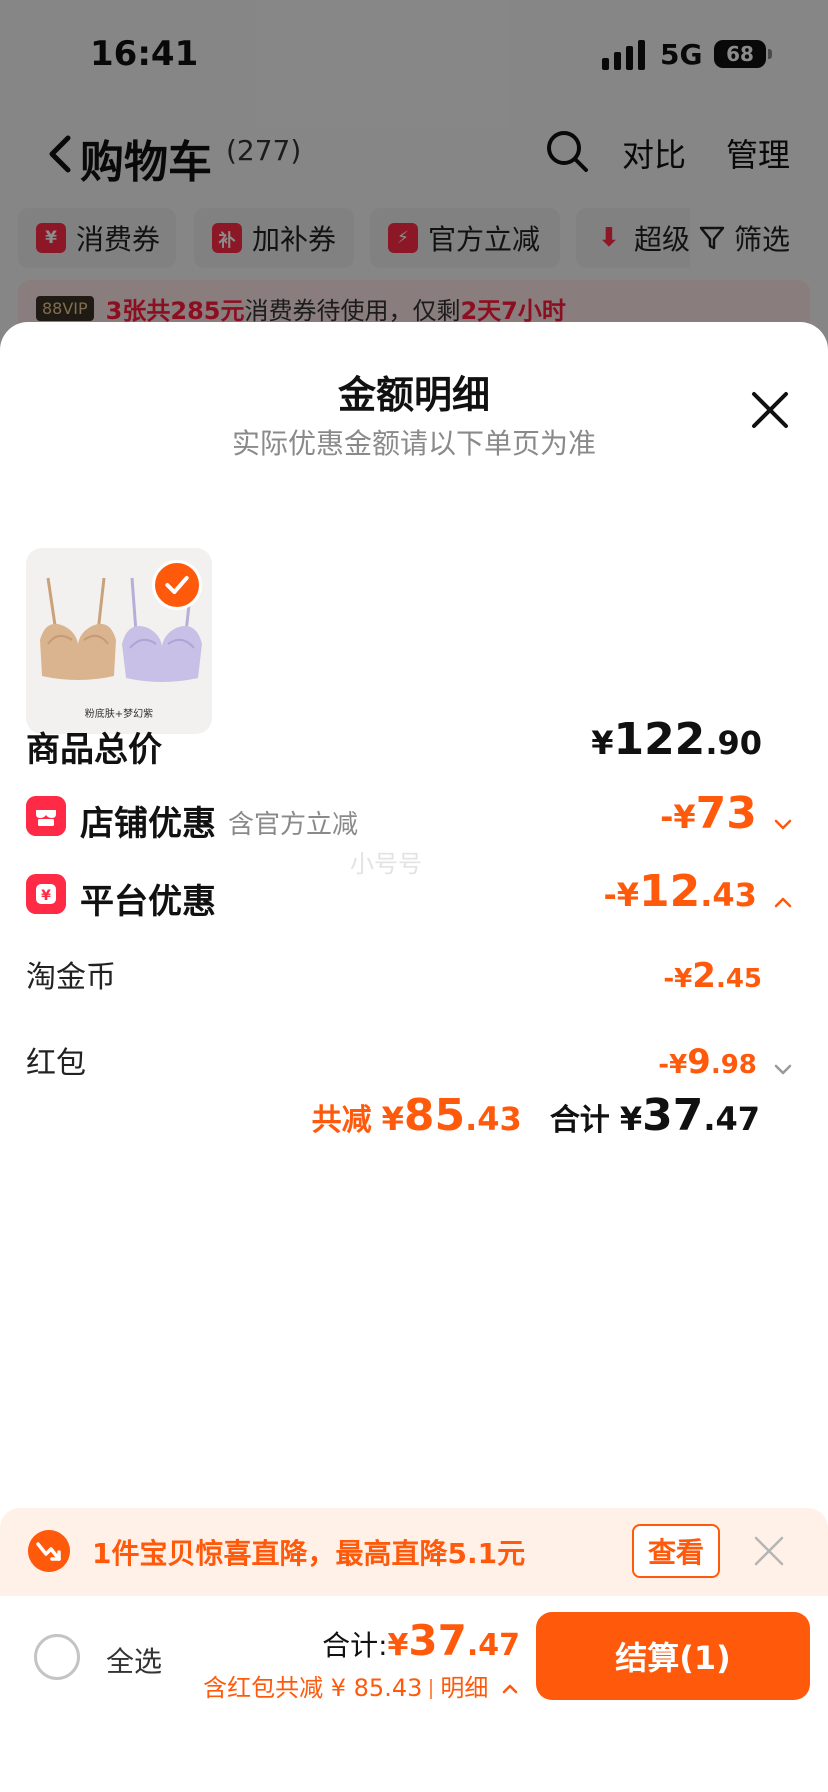 Image resolution: width=828 pixels, height=1792 pixels. I want to click on select-all-label: 全选, so click(134, 1660).